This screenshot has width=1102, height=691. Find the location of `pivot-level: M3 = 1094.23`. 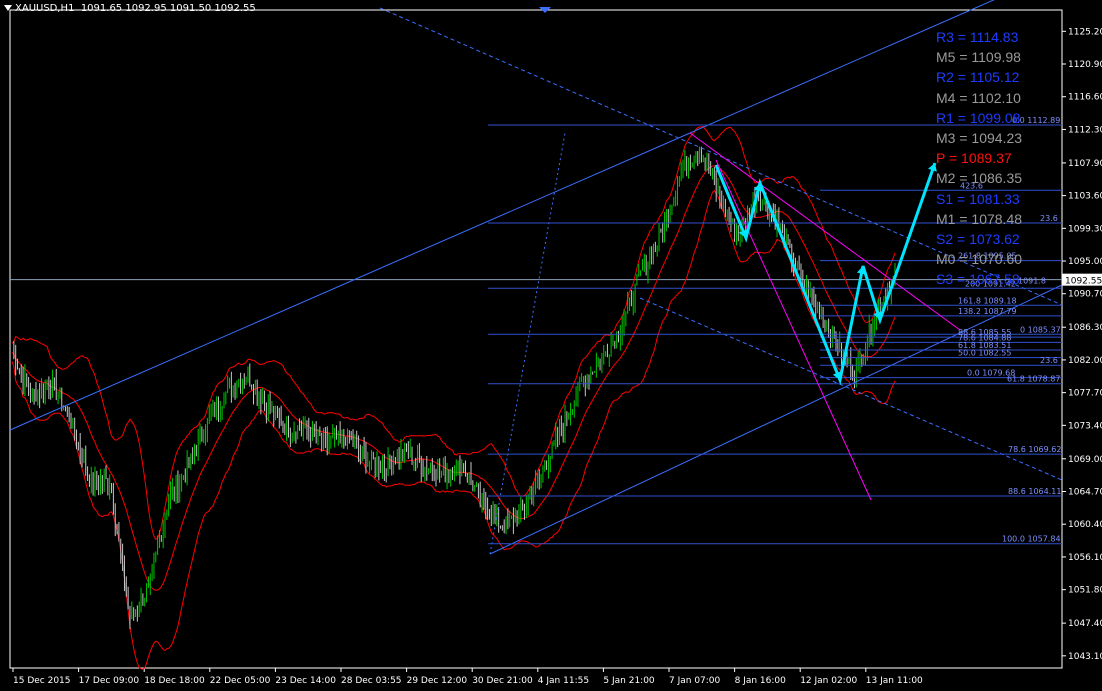

pivot-level: M3 = 1094.23 is located at coordinates (979, 137).